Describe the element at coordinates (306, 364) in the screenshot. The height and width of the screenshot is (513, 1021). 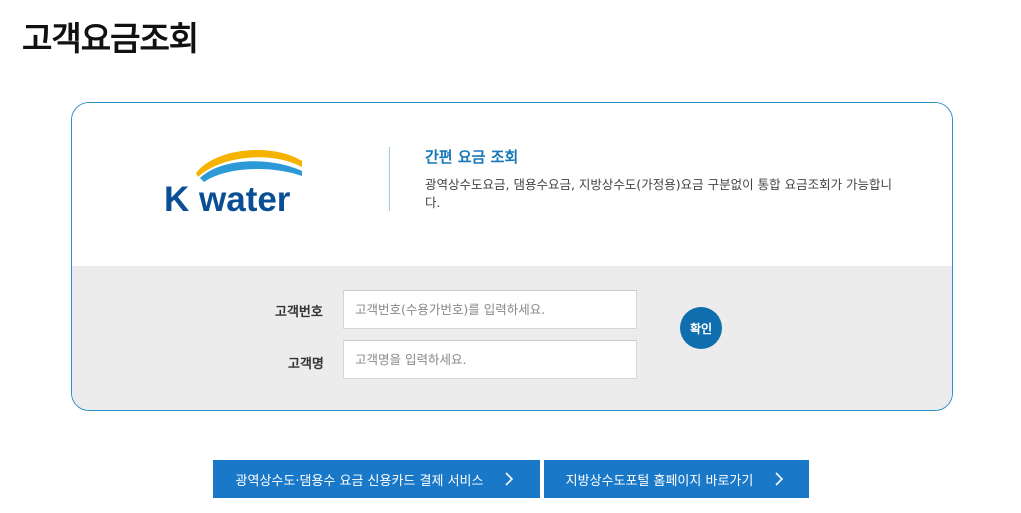
I see `customer-name-label: 고객명` at that location.